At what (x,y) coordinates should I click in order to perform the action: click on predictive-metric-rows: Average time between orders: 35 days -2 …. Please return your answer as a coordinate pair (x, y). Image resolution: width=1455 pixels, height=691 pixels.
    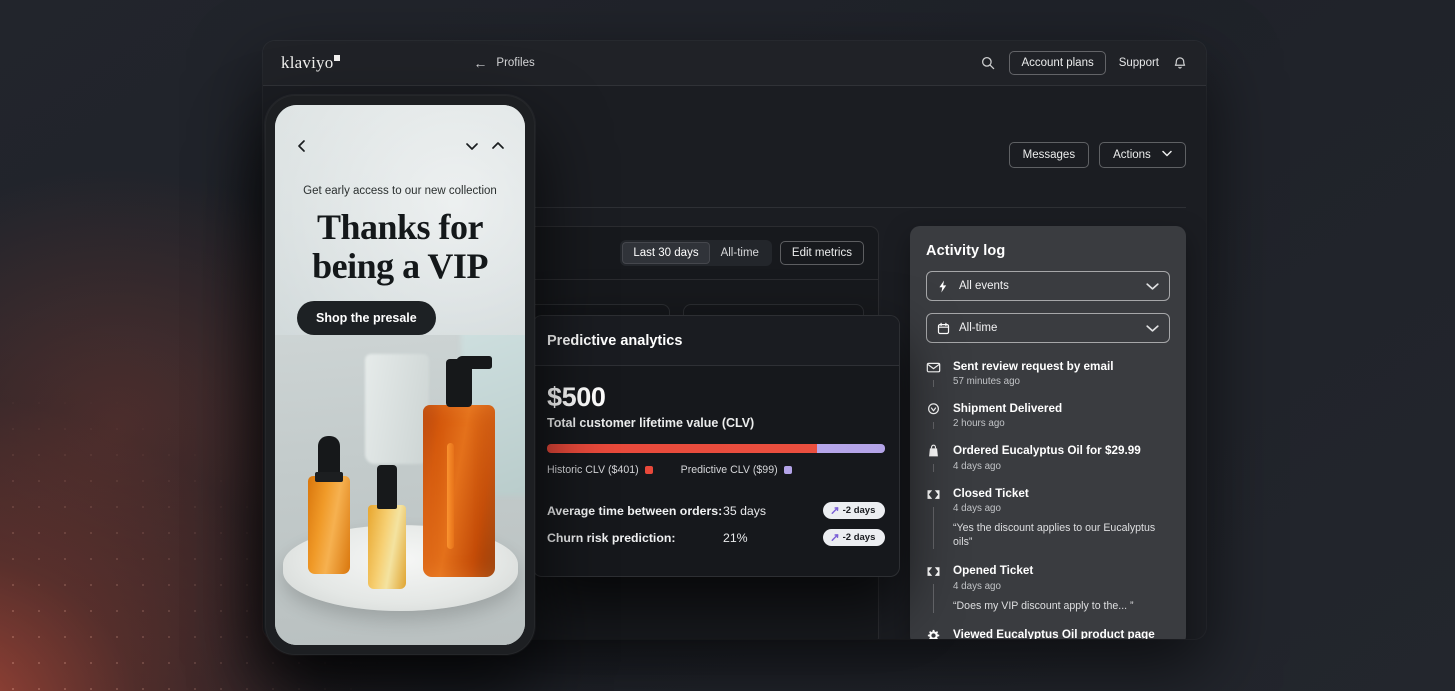
    Looking at the image, I should click on (716, 524).